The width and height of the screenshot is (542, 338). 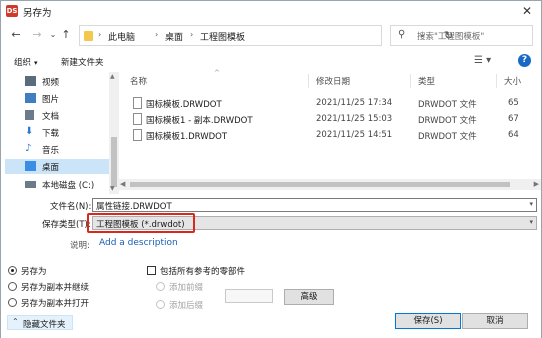 I want to click on sidebar-item-pictures: 图片, so click(x=57, y=98).